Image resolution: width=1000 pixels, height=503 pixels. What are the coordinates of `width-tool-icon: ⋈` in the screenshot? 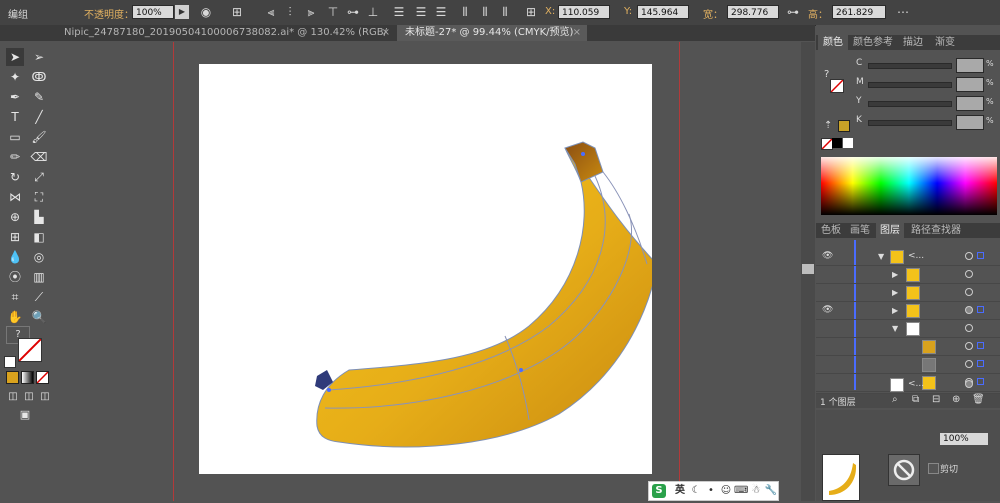 It's located at (15, 197).